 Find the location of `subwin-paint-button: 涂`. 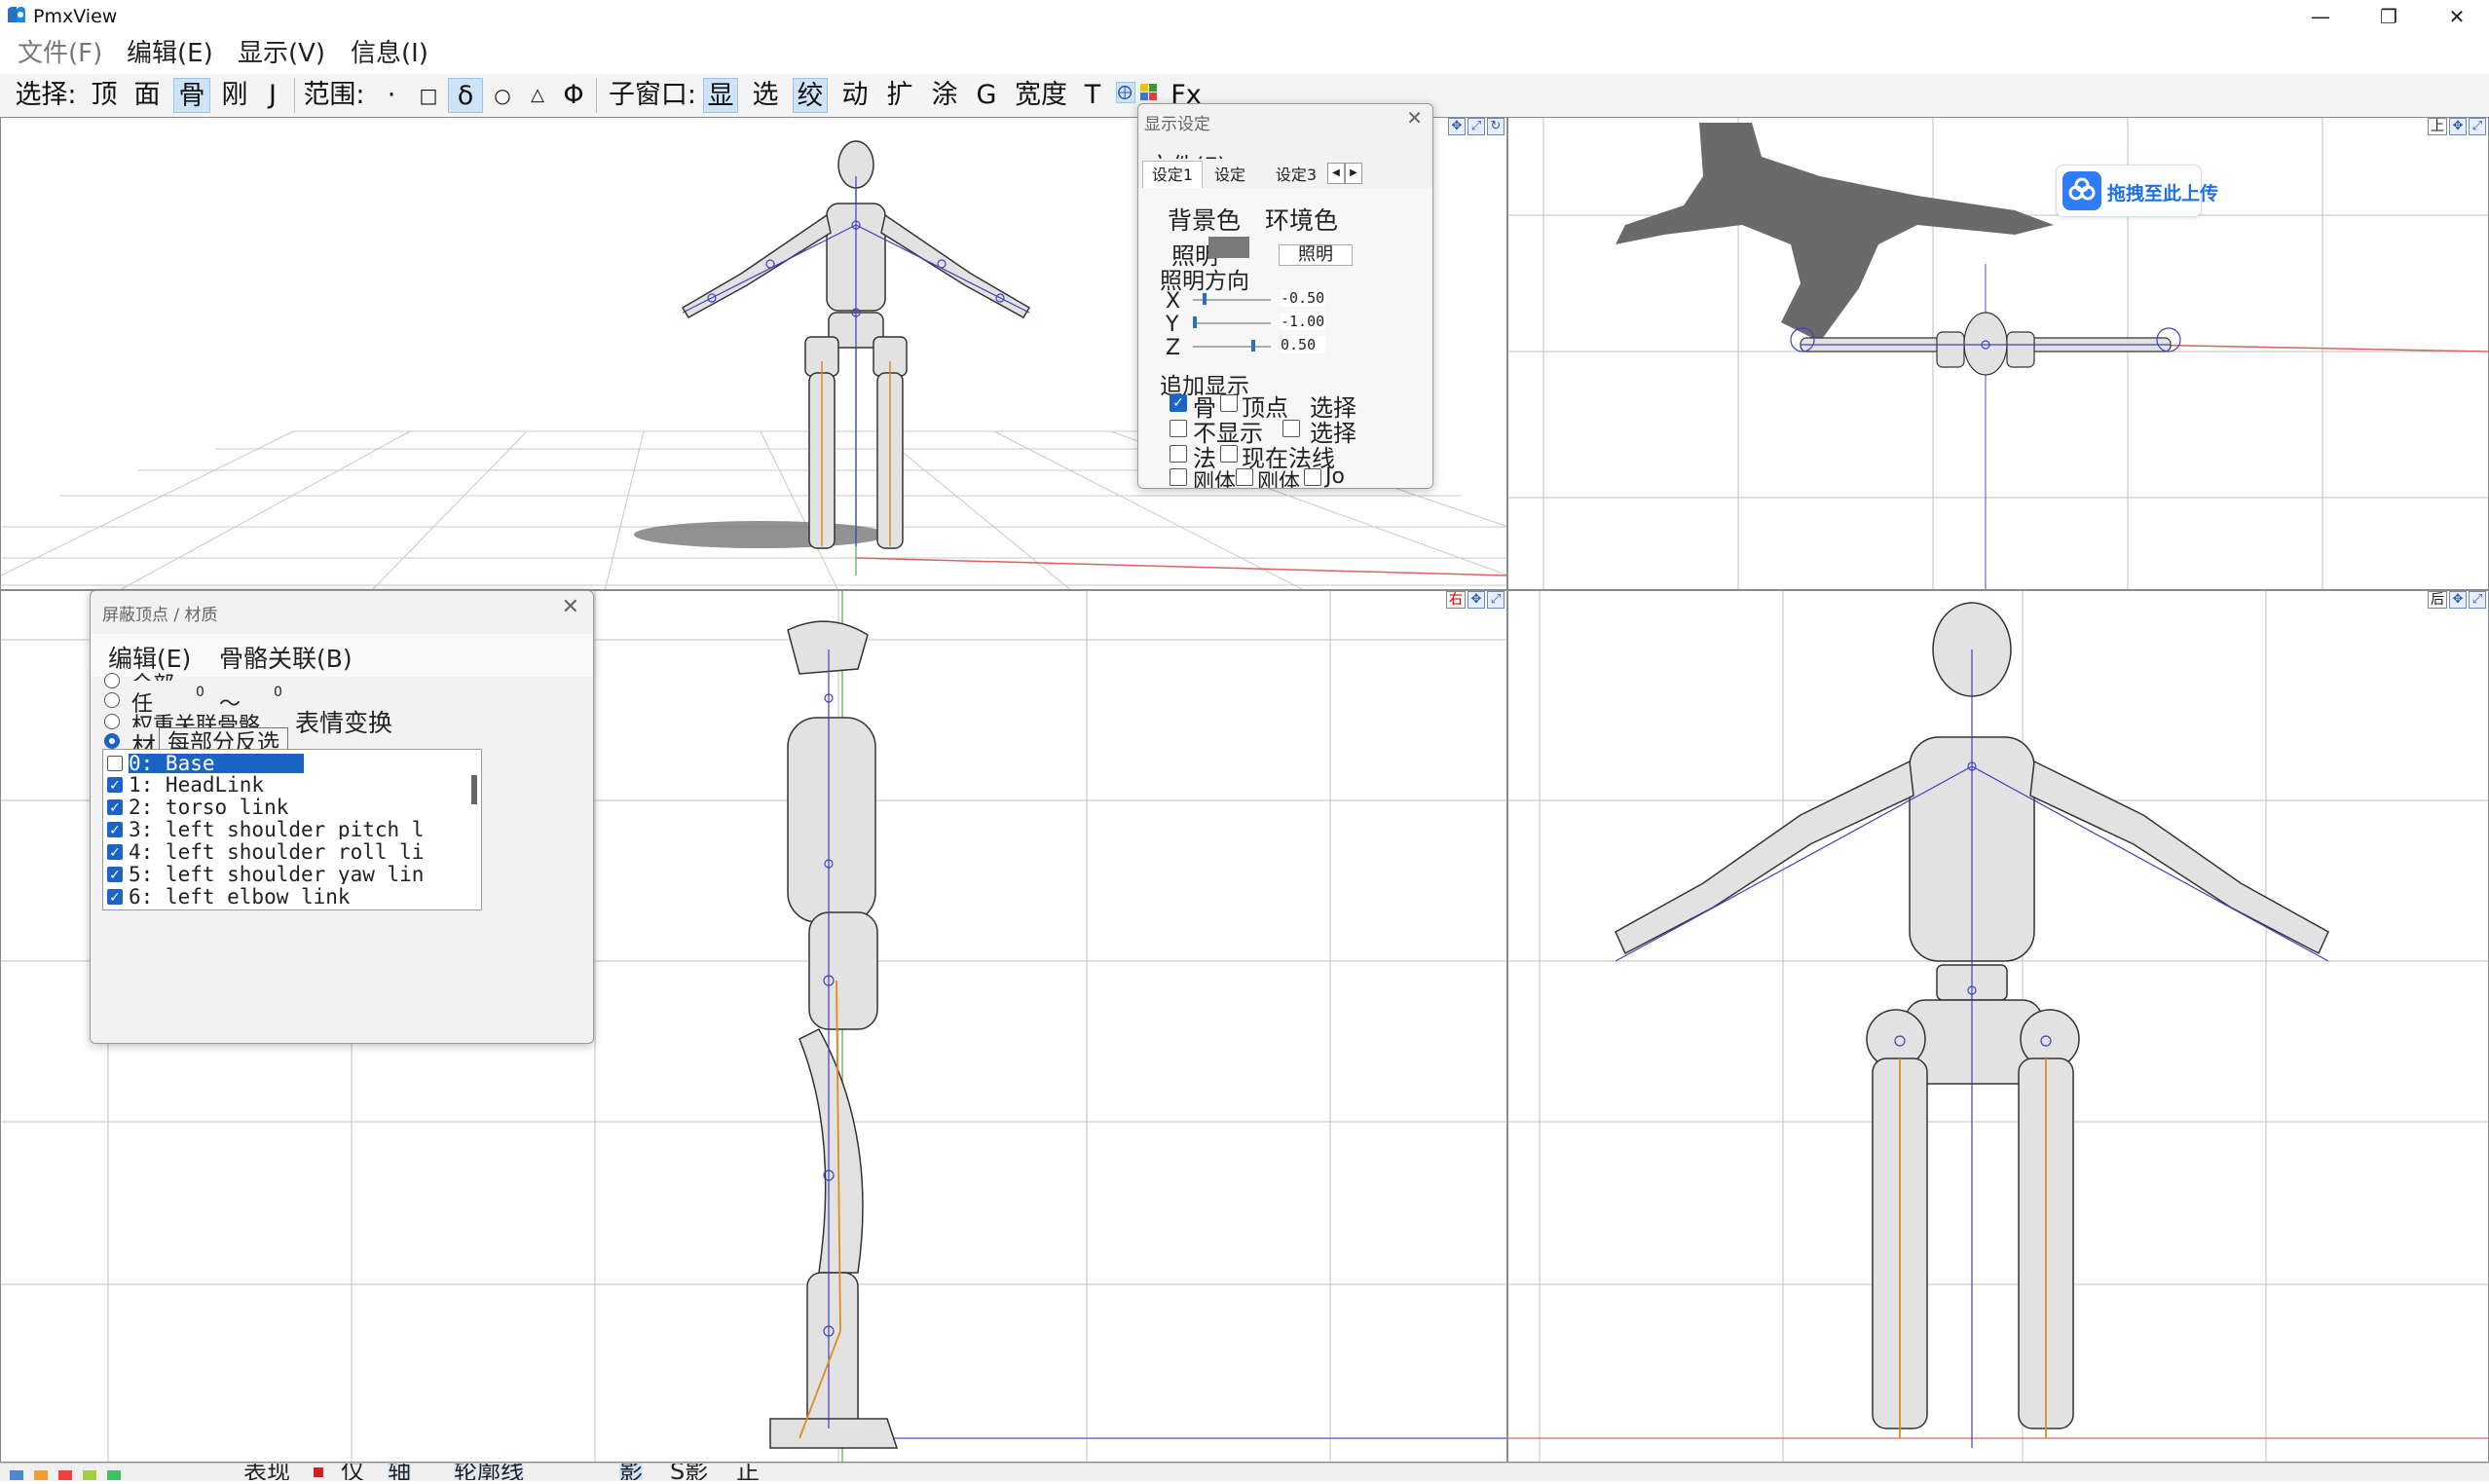

subwin-paint-button: 涂 is located at coordinates (945, 95).